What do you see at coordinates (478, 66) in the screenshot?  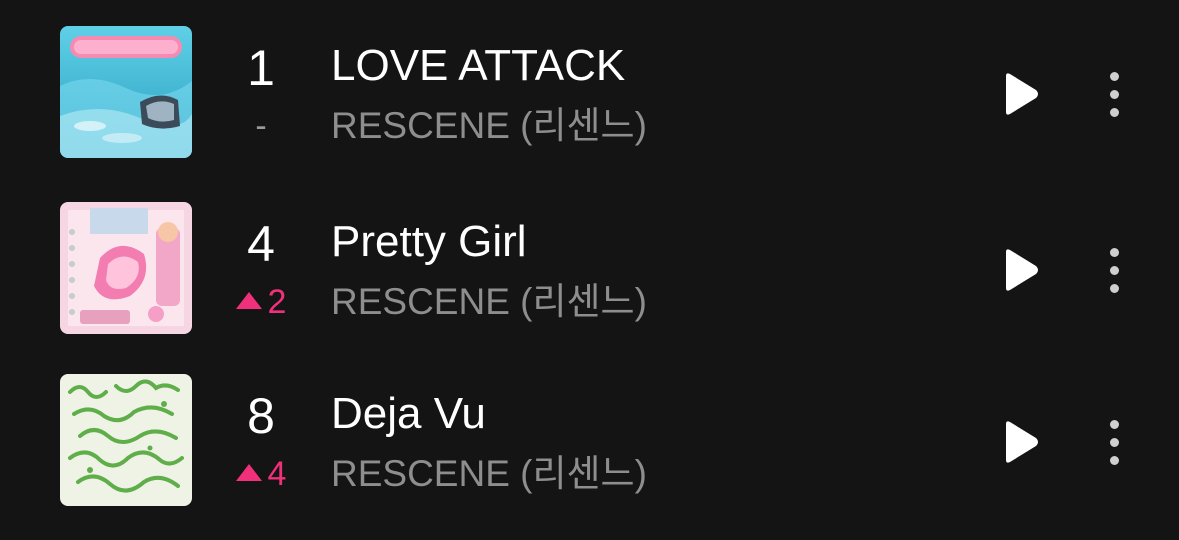 I see `track-title: LOVE ATTACK` at bounding box center [478, 66].